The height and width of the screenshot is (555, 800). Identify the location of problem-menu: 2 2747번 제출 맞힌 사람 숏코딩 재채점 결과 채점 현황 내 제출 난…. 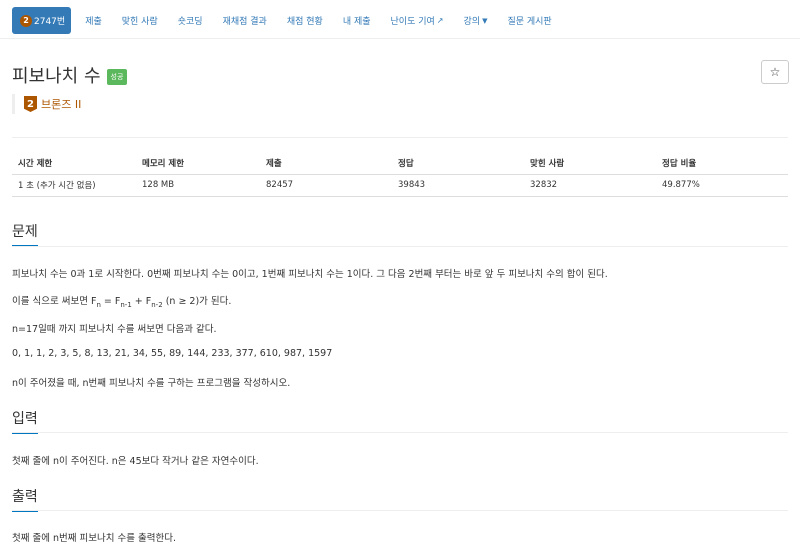
(287, 20).